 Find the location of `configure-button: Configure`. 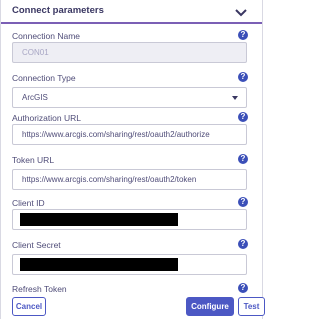

configure-button: Configure is located at coordinates (210, 306).